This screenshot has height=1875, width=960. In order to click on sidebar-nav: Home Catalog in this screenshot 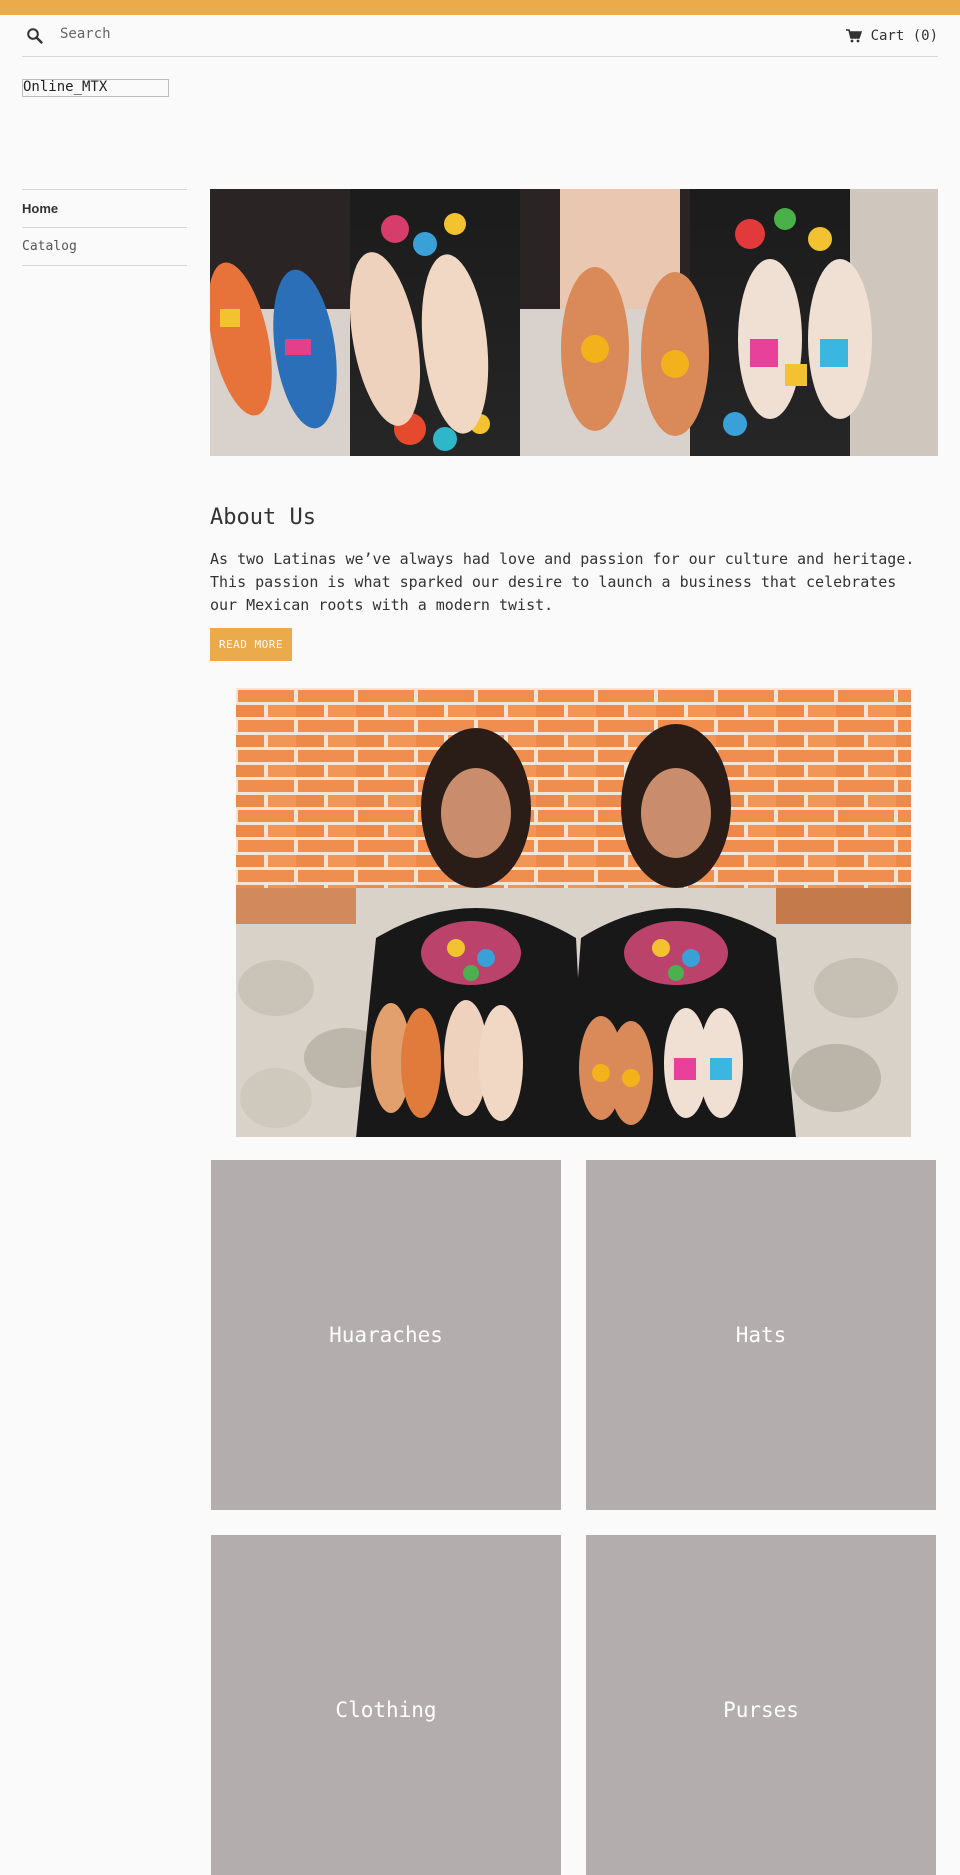, I will do `click(104, 227)`.